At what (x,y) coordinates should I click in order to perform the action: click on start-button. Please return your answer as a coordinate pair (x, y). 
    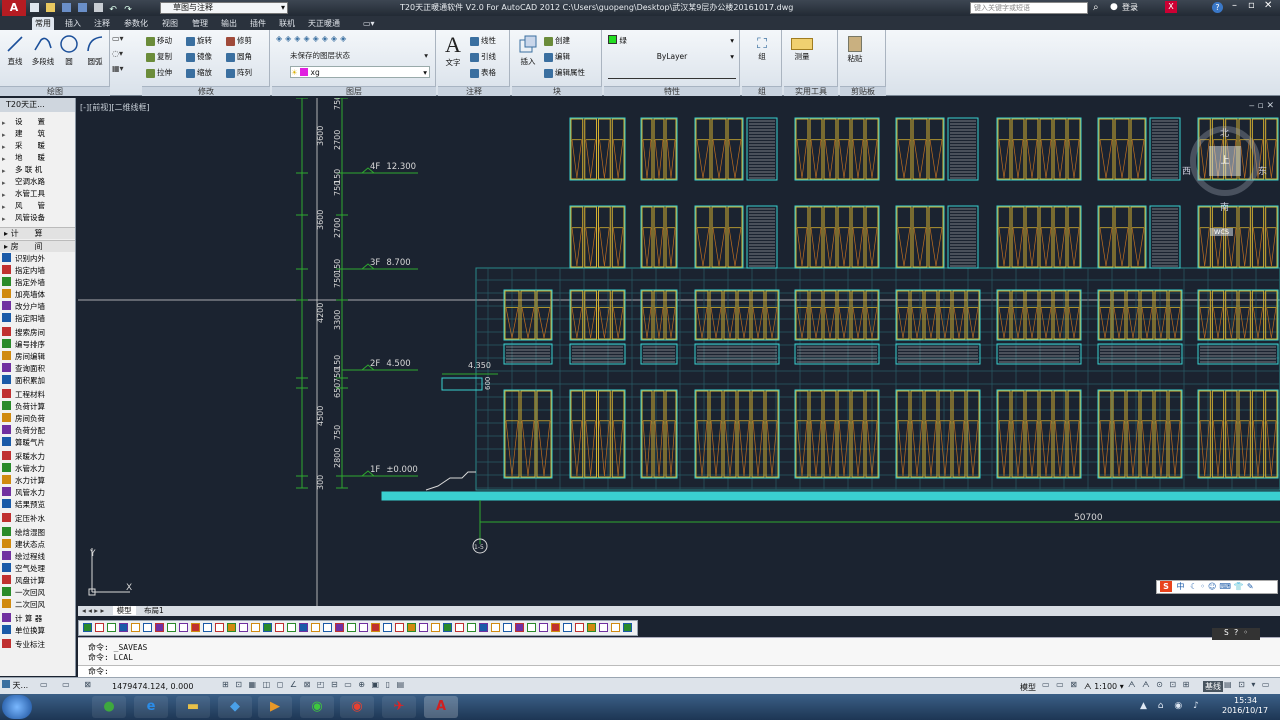
    Looking at the image, I should click on (17, 707).